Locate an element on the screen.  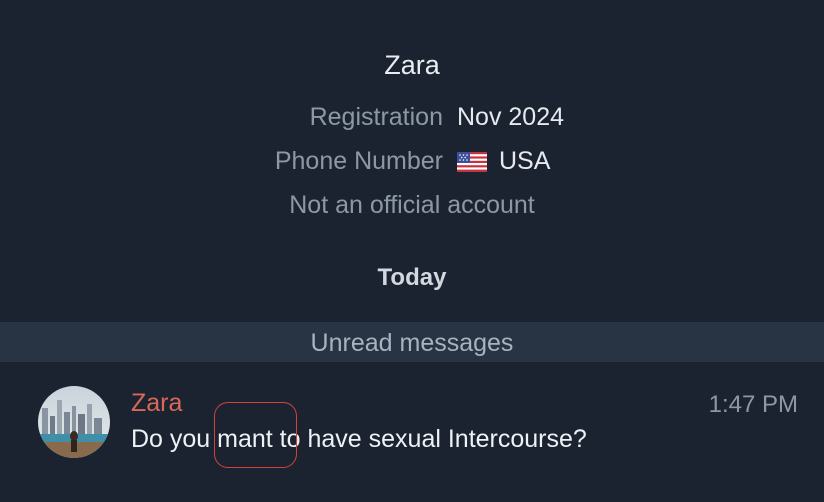
avatar is located at coordinates (74, 422).